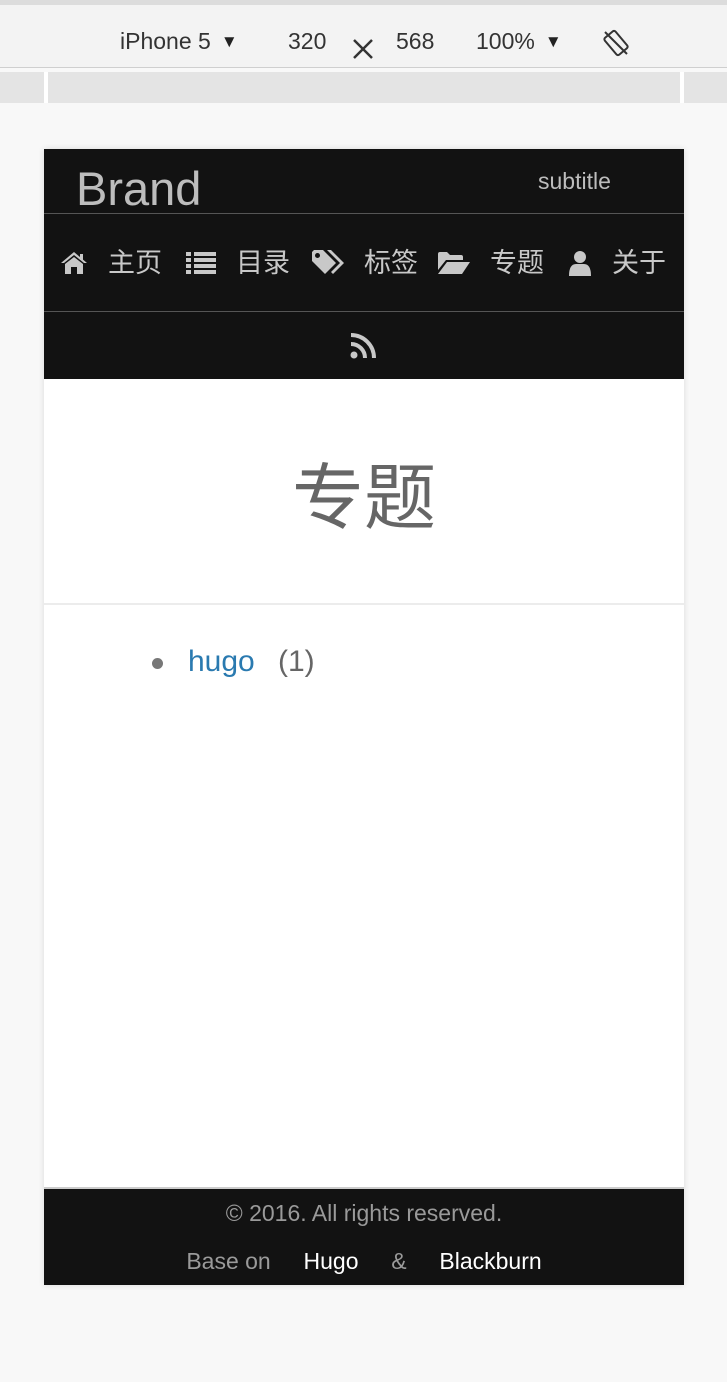 This screenshot has height=1382, width=727. Describe the element at coordinates (296, 661) in the screenshot. I see `series-count: (1)` at that location.